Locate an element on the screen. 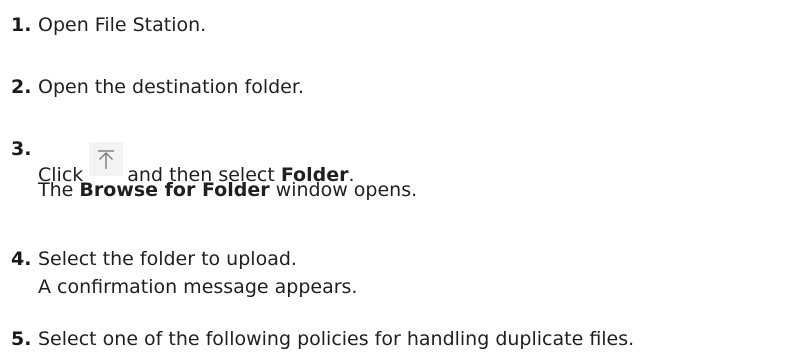  step-number: 2. is located at coordinates (21, 87).